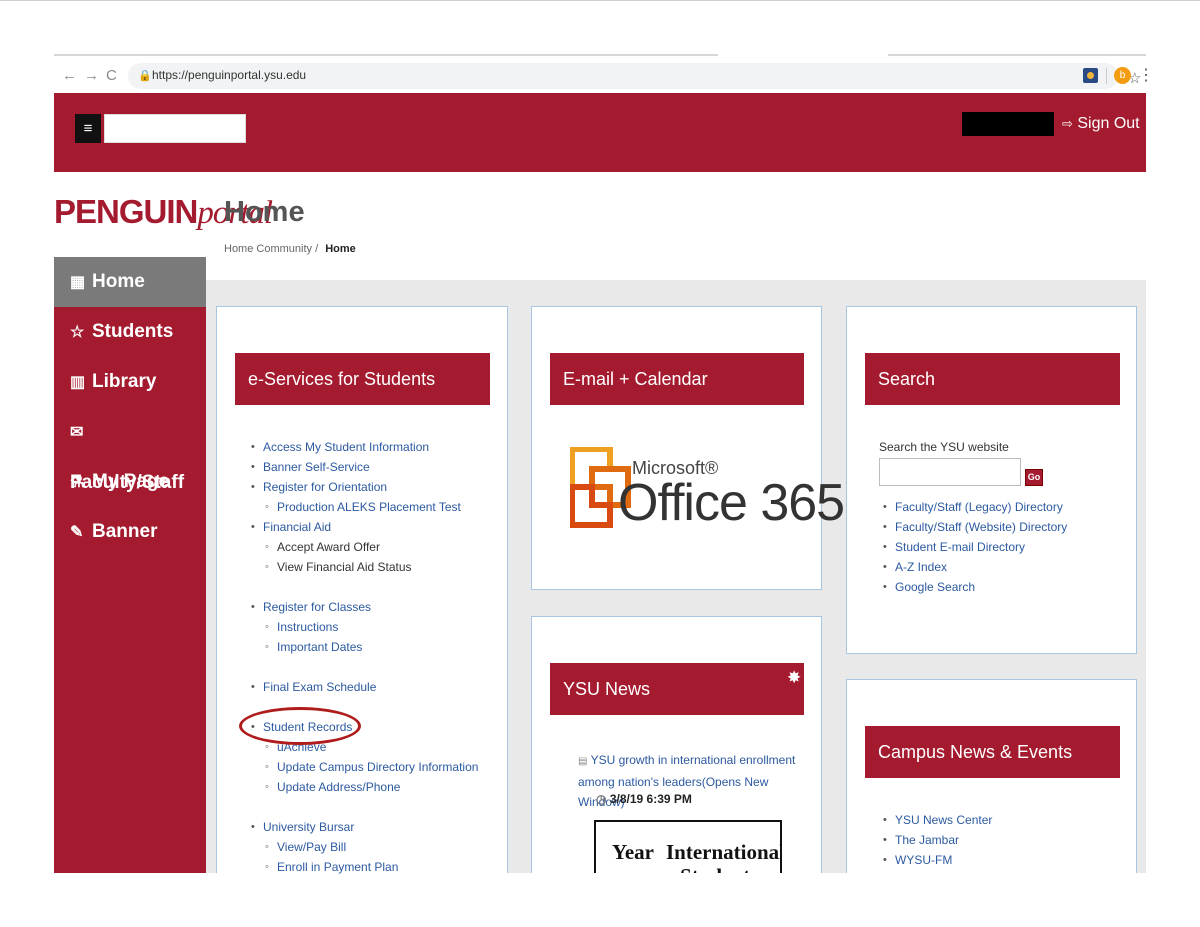 Image resolution: width=1200 pixels, height=927 pixels. I want to click on clock-icon: ◷, so click(601, 799).